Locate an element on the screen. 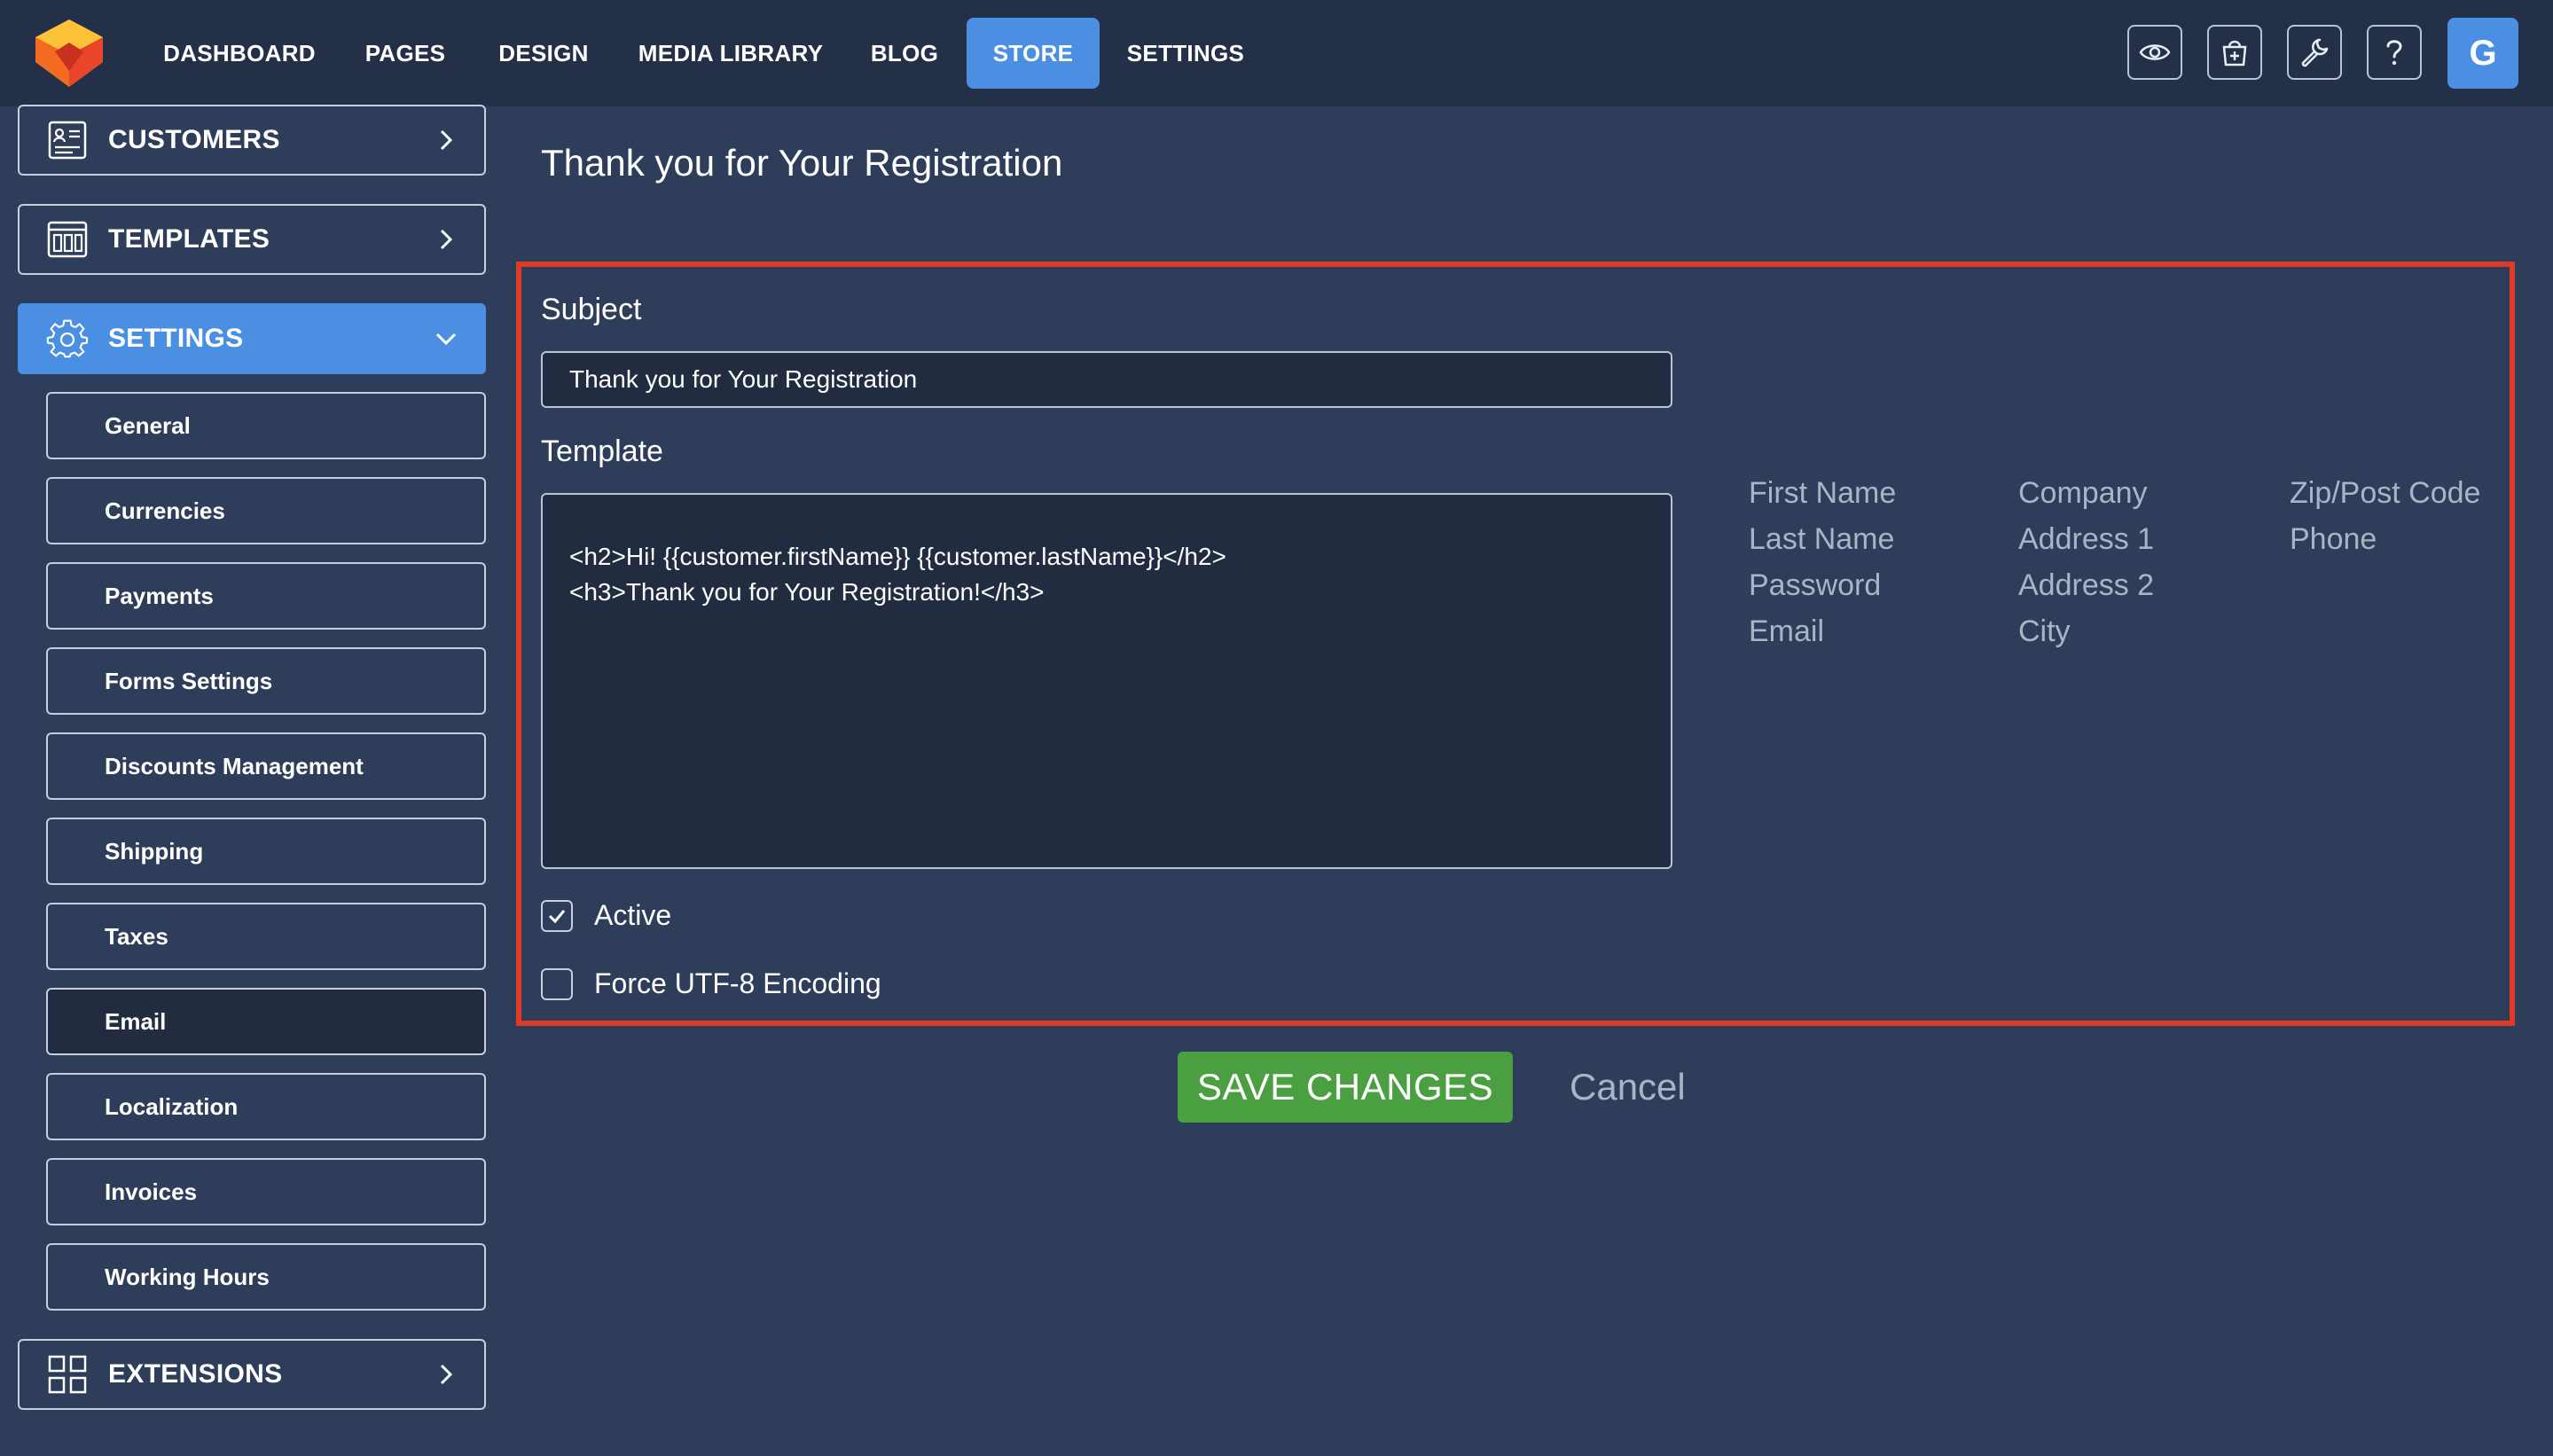 The height and width of the screenshot is (1456, 2553). sidebar-section-label: CUSTOMERS is located at coordinates (194, 139).